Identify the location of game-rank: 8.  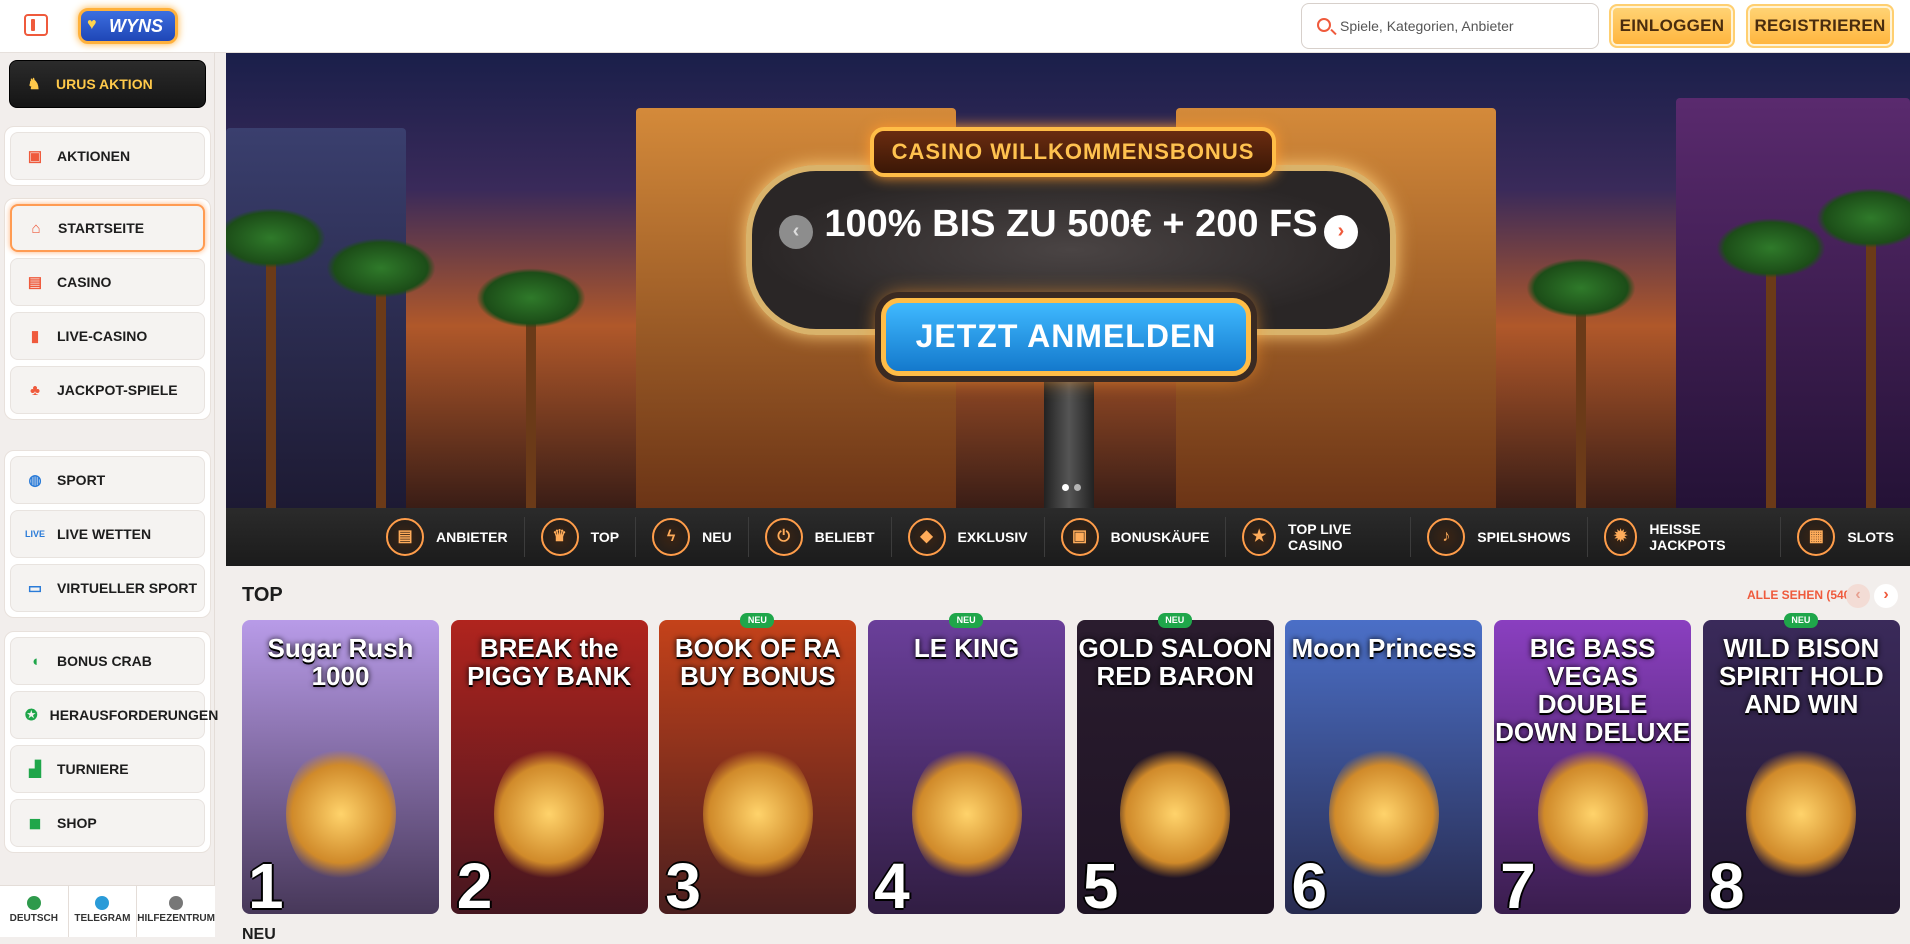
(1726, 882).